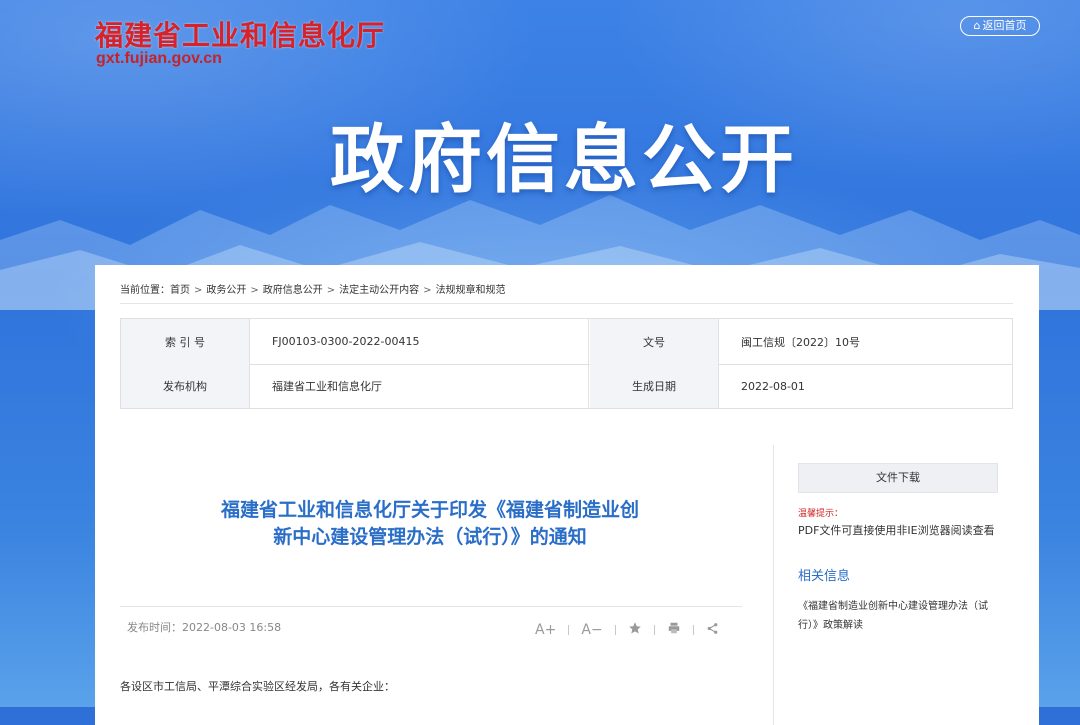 Image resolution: width=1080 pixels, height=725 pixels. What do you see at coordinates (185, 341) in the screenshot?
I see `index-number-label: 索 引 号` at bounding box center [185, 341].